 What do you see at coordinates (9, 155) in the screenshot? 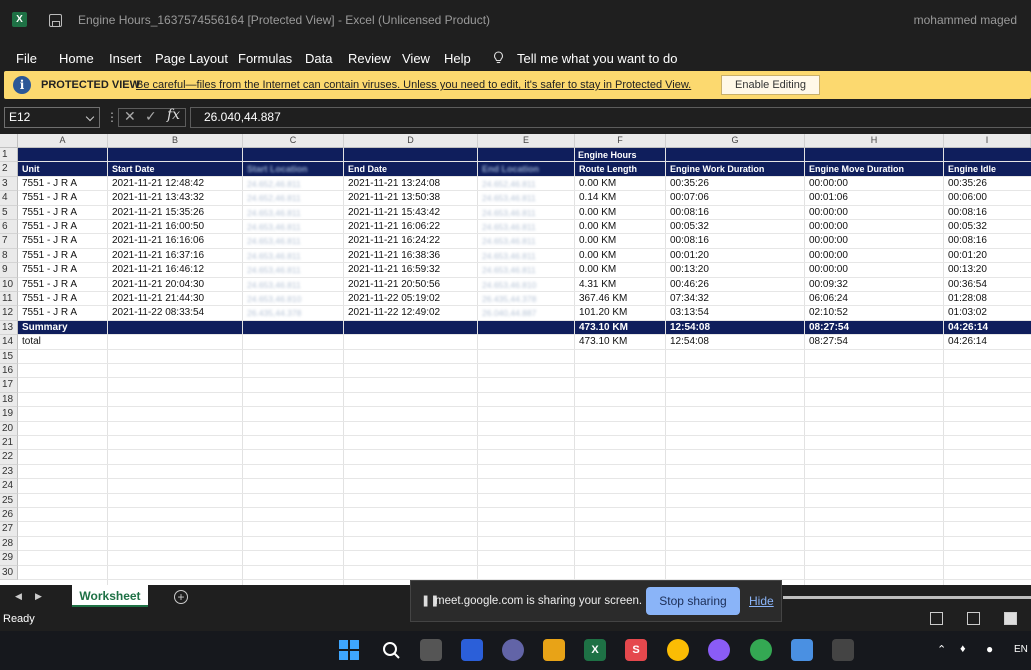
I see `row-header-1: 1` at bounding box center [9, 155].